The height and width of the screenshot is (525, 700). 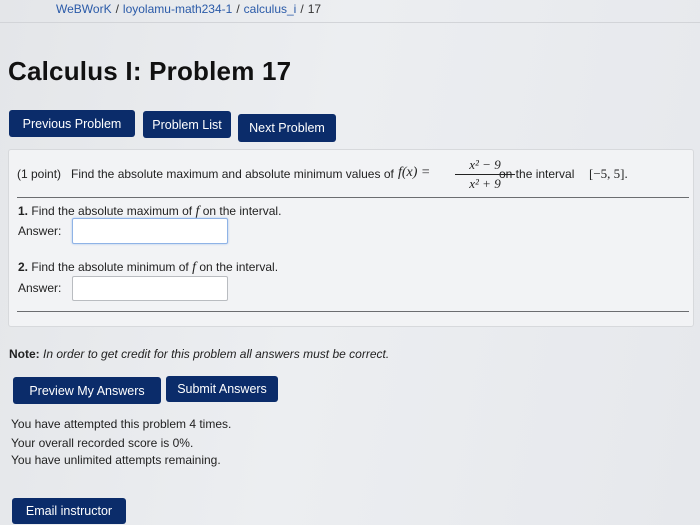 What do you see at coordinates (414, 172) in the screenshot?
I see `function-lhs: f(x) =` at bounding box center [414, 172].